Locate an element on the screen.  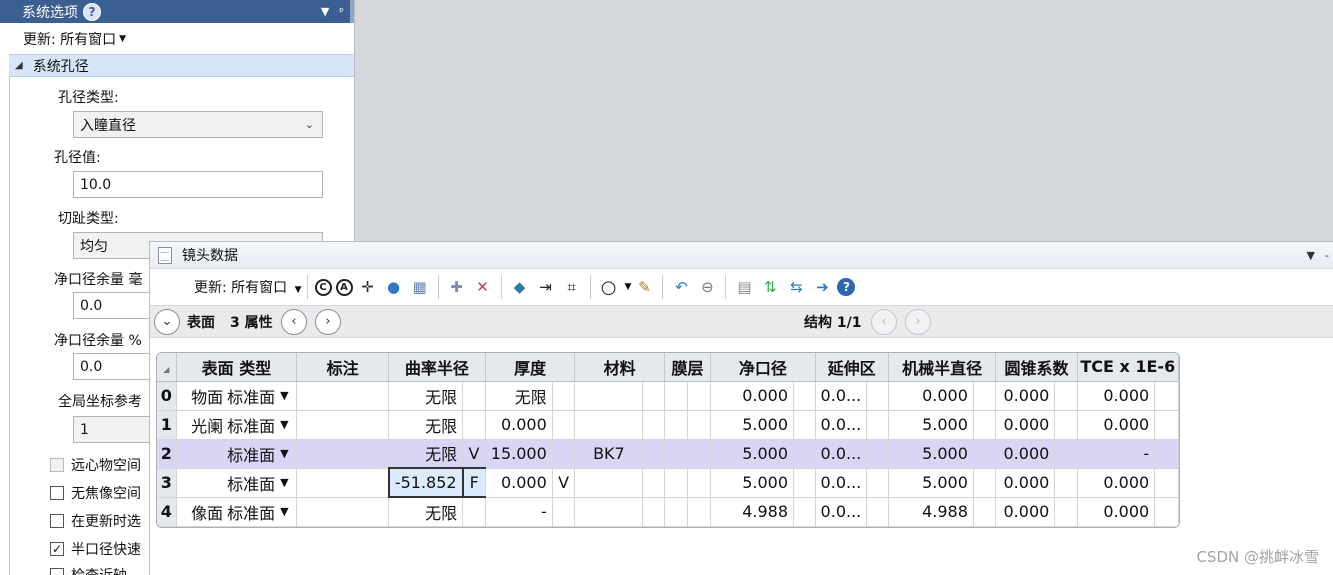
collapse-arrows-icon: ⇆ is located at coordinates (796, 287).